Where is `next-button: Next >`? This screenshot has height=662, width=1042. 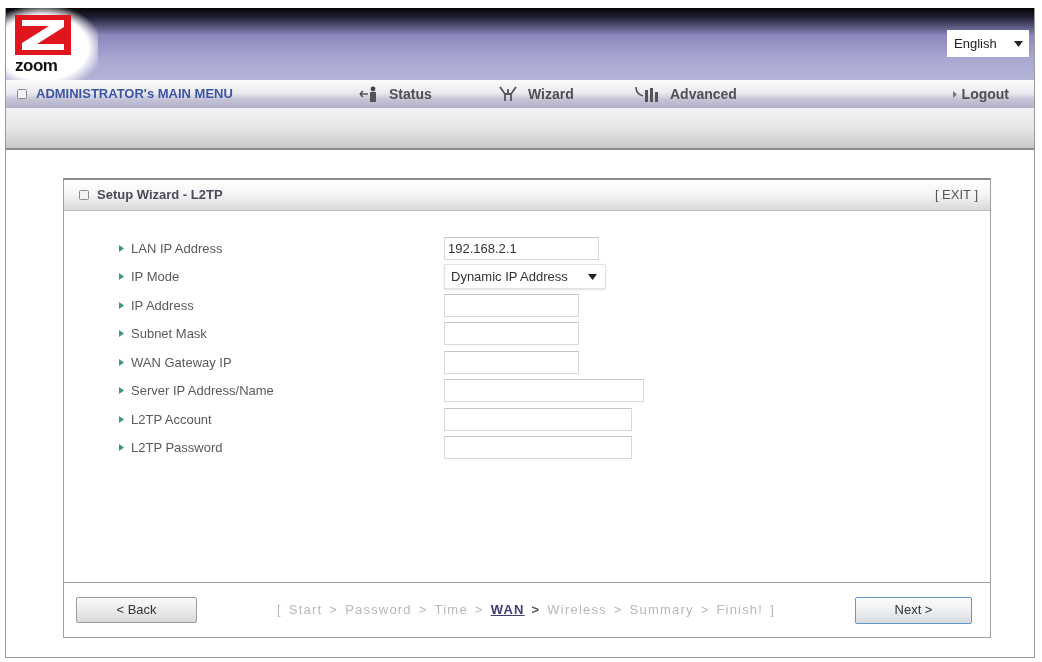
next-button: Next > is located at coordinates (913, 610).